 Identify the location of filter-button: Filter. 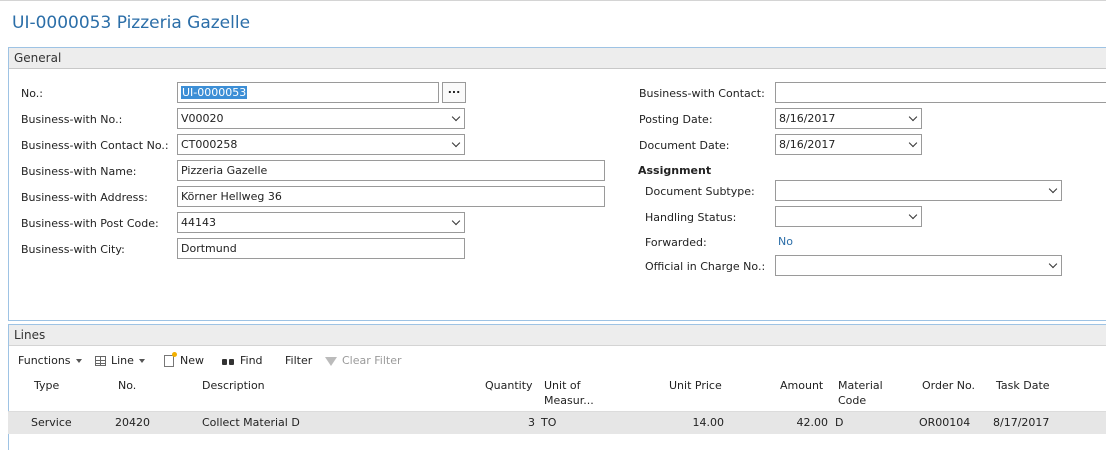
(298, 360).